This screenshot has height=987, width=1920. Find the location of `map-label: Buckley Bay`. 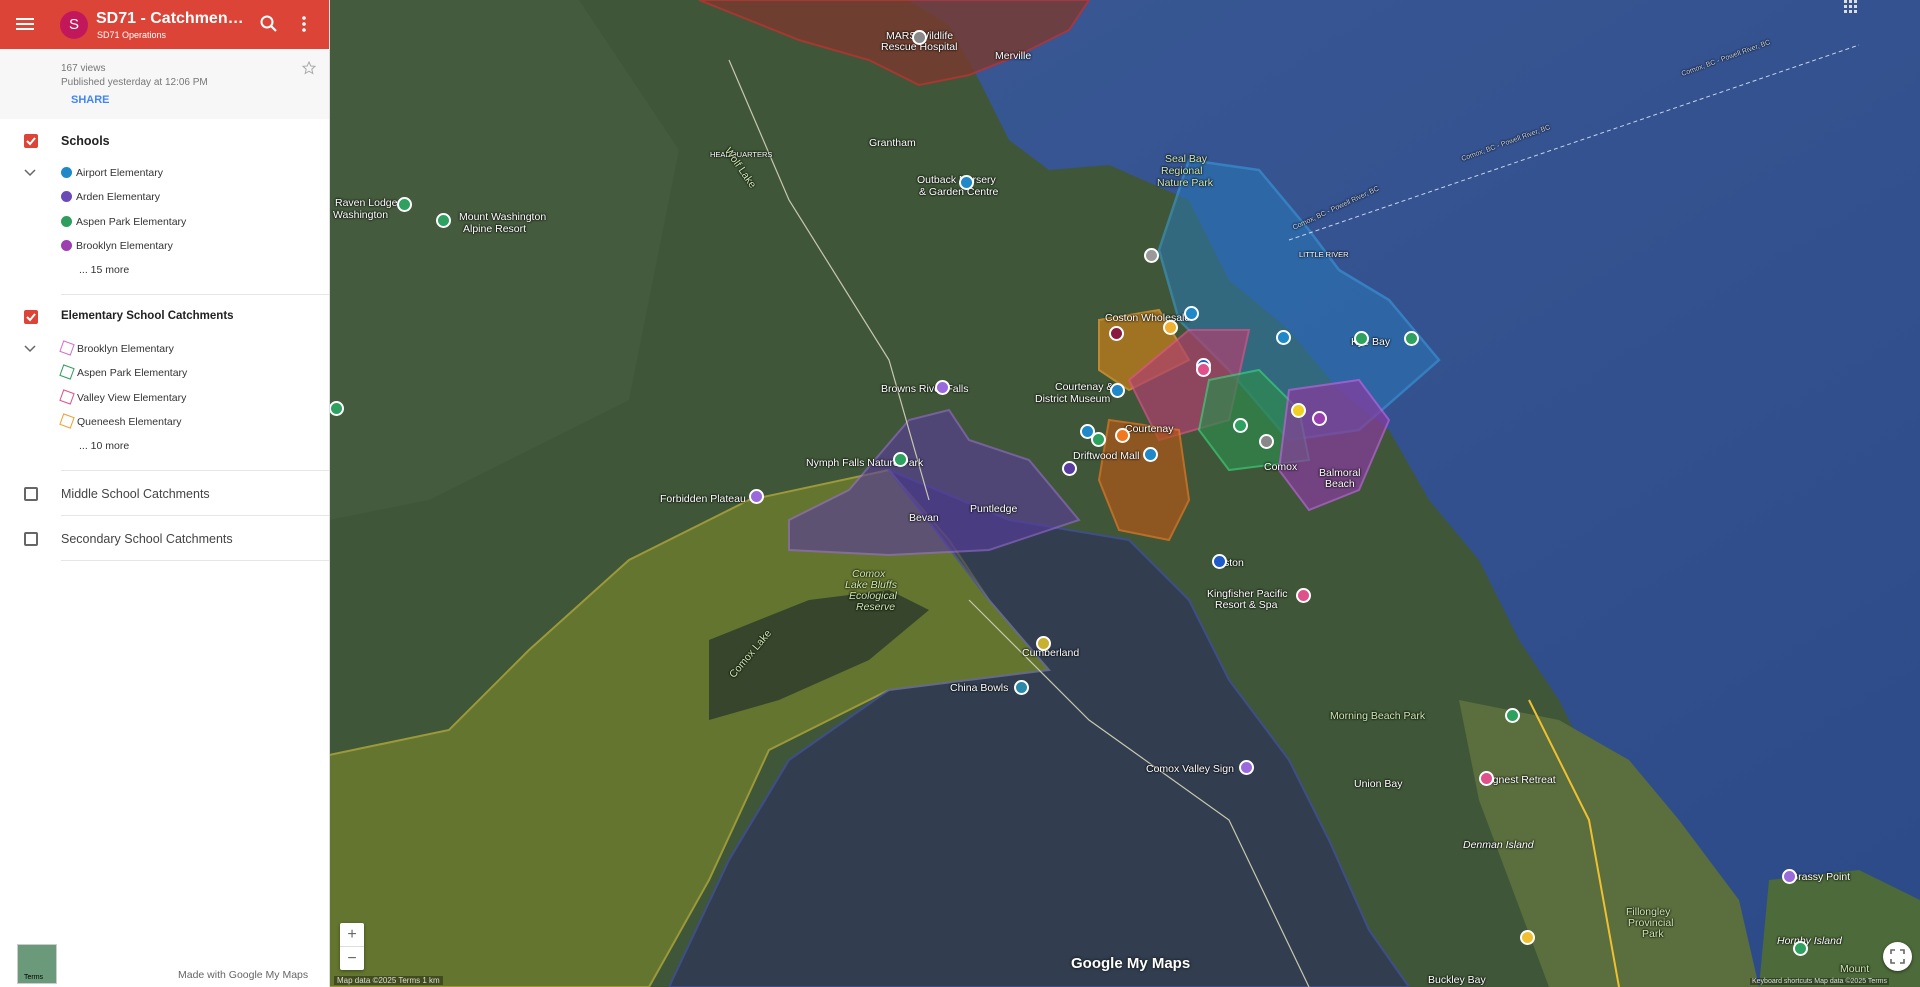

map-label: Buckley Bay is located at coordinates (1457, 980).